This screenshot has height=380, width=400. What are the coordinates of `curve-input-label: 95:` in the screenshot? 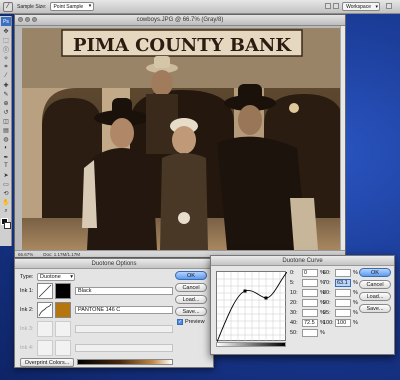 It's located at (327, 313).